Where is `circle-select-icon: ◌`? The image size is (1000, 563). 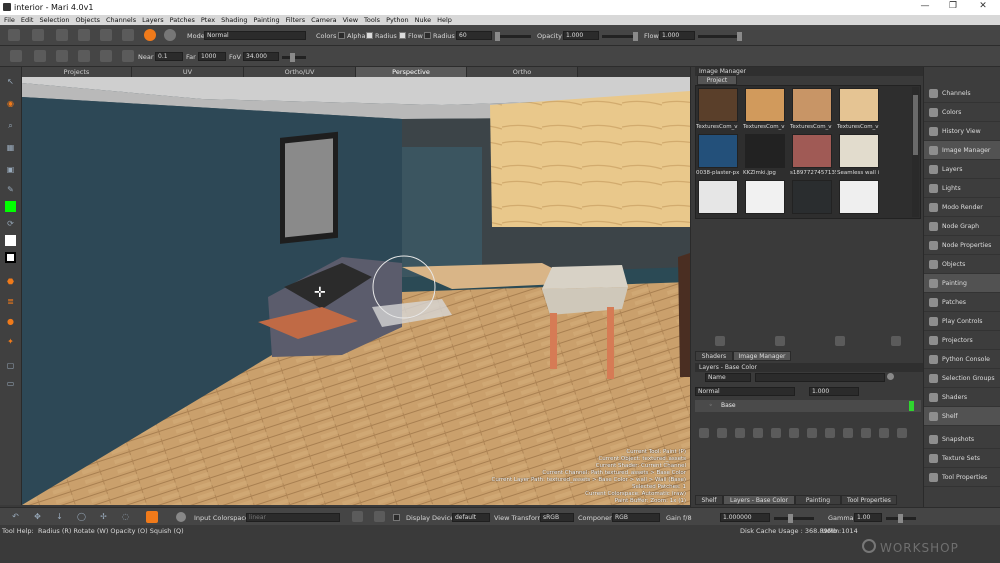 circle-select-icon: ◌ is located at coordinates (125, 517).